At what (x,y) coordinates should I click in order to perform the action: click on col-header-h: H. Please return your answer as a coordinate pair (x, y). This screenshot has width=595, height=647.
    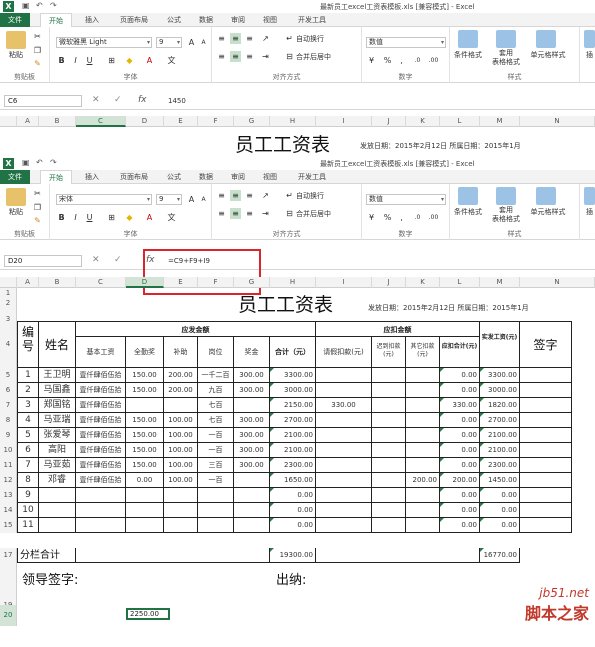
    Looking at the image, I should click on (293, 121).